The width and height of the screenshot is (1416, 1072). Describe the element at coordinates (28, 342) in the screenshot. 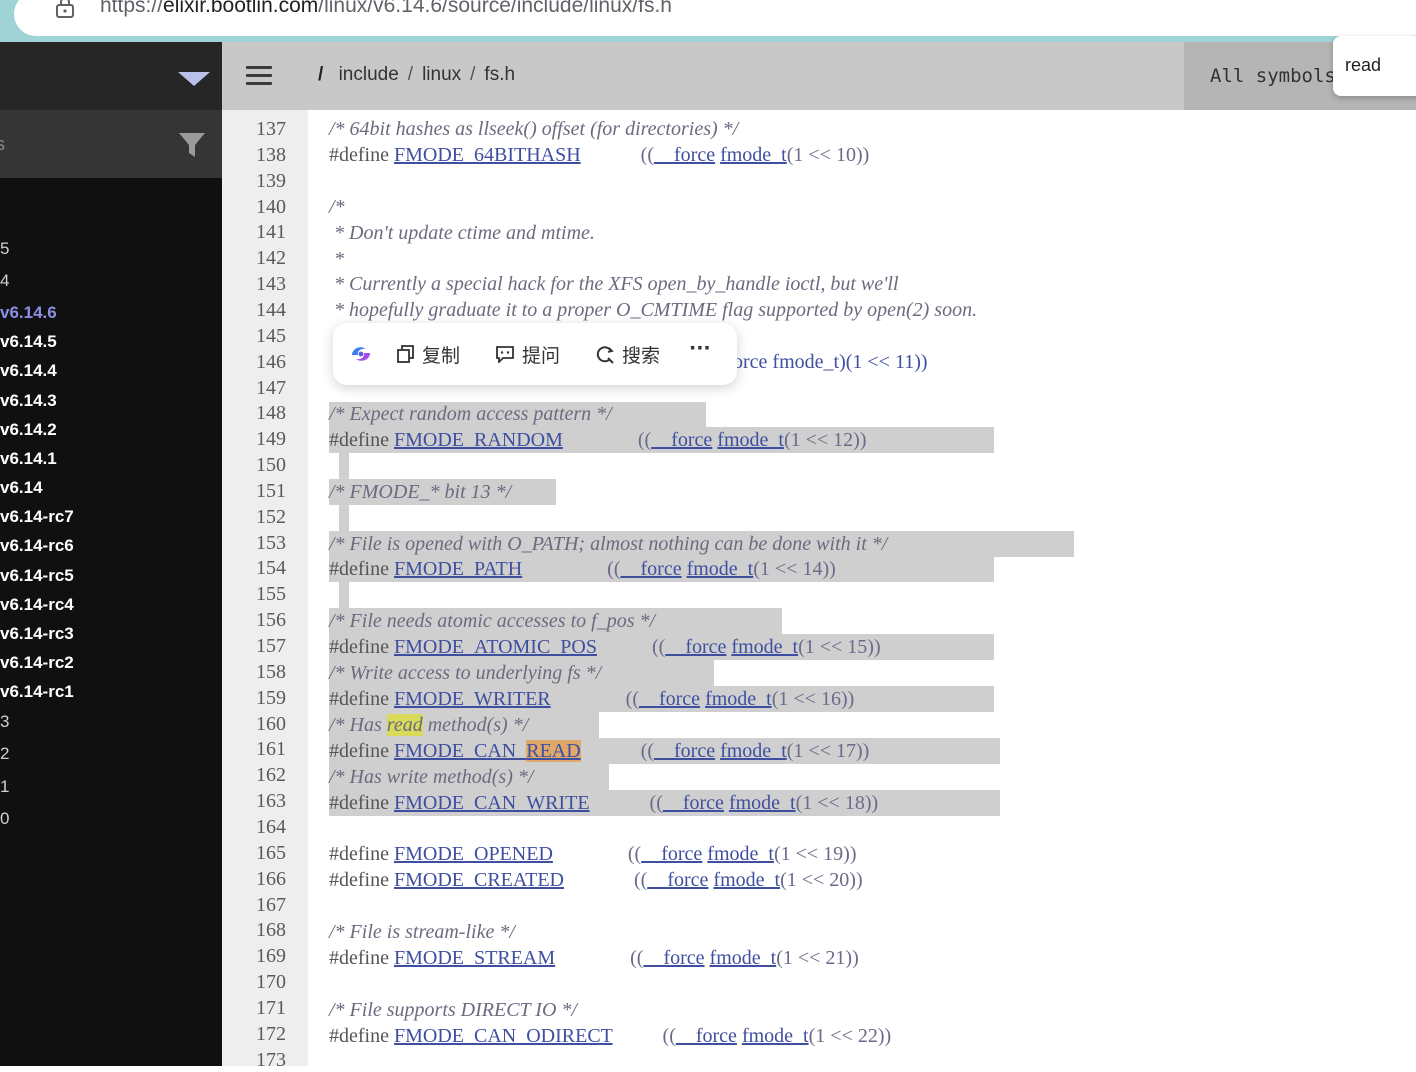

I see `version-item: v6.14.5` at that location.